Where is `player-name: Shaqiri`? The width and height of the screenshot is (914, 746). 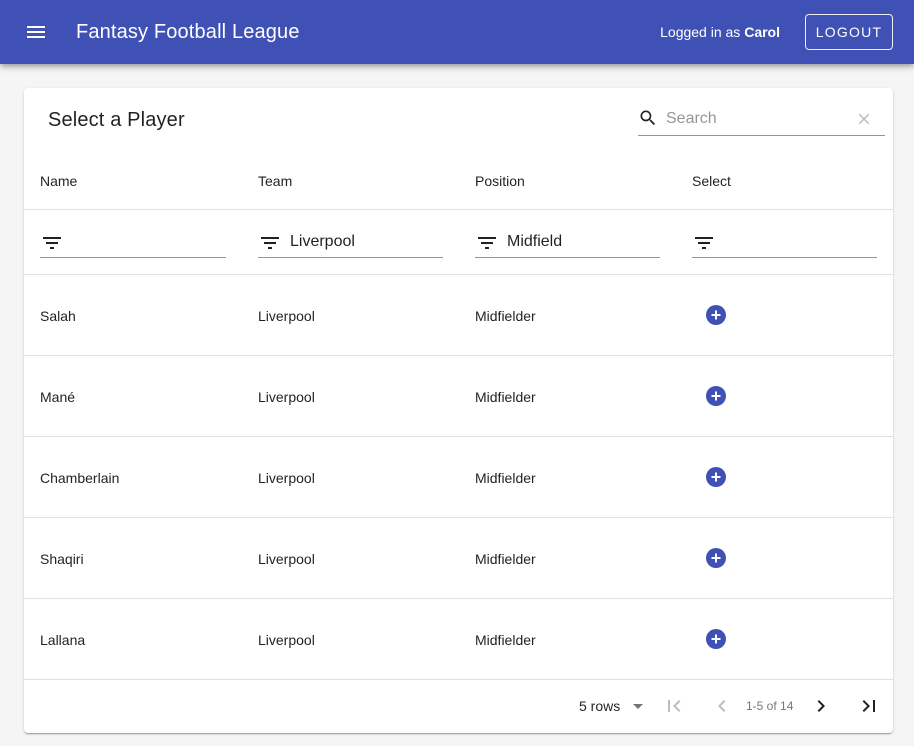 player-name: Shaqiri is located at coordinates (62, 559).